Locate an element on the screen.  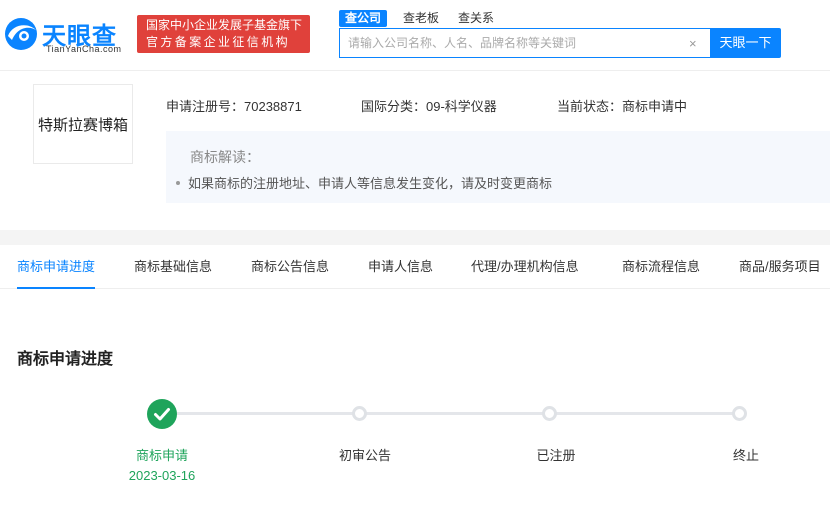
class-value: 09-科学仪器 is located at coordinates (461, 106).